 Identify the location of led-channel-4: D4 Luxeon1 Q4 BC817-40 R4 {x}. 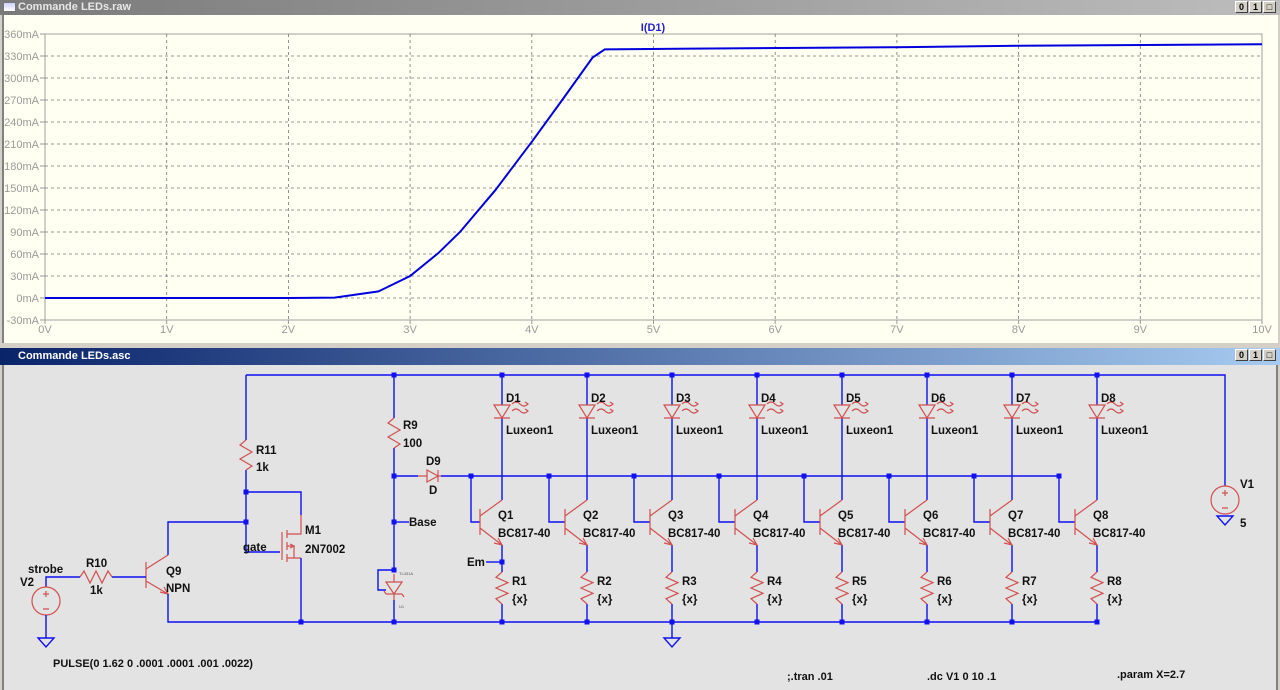
(763, 498).